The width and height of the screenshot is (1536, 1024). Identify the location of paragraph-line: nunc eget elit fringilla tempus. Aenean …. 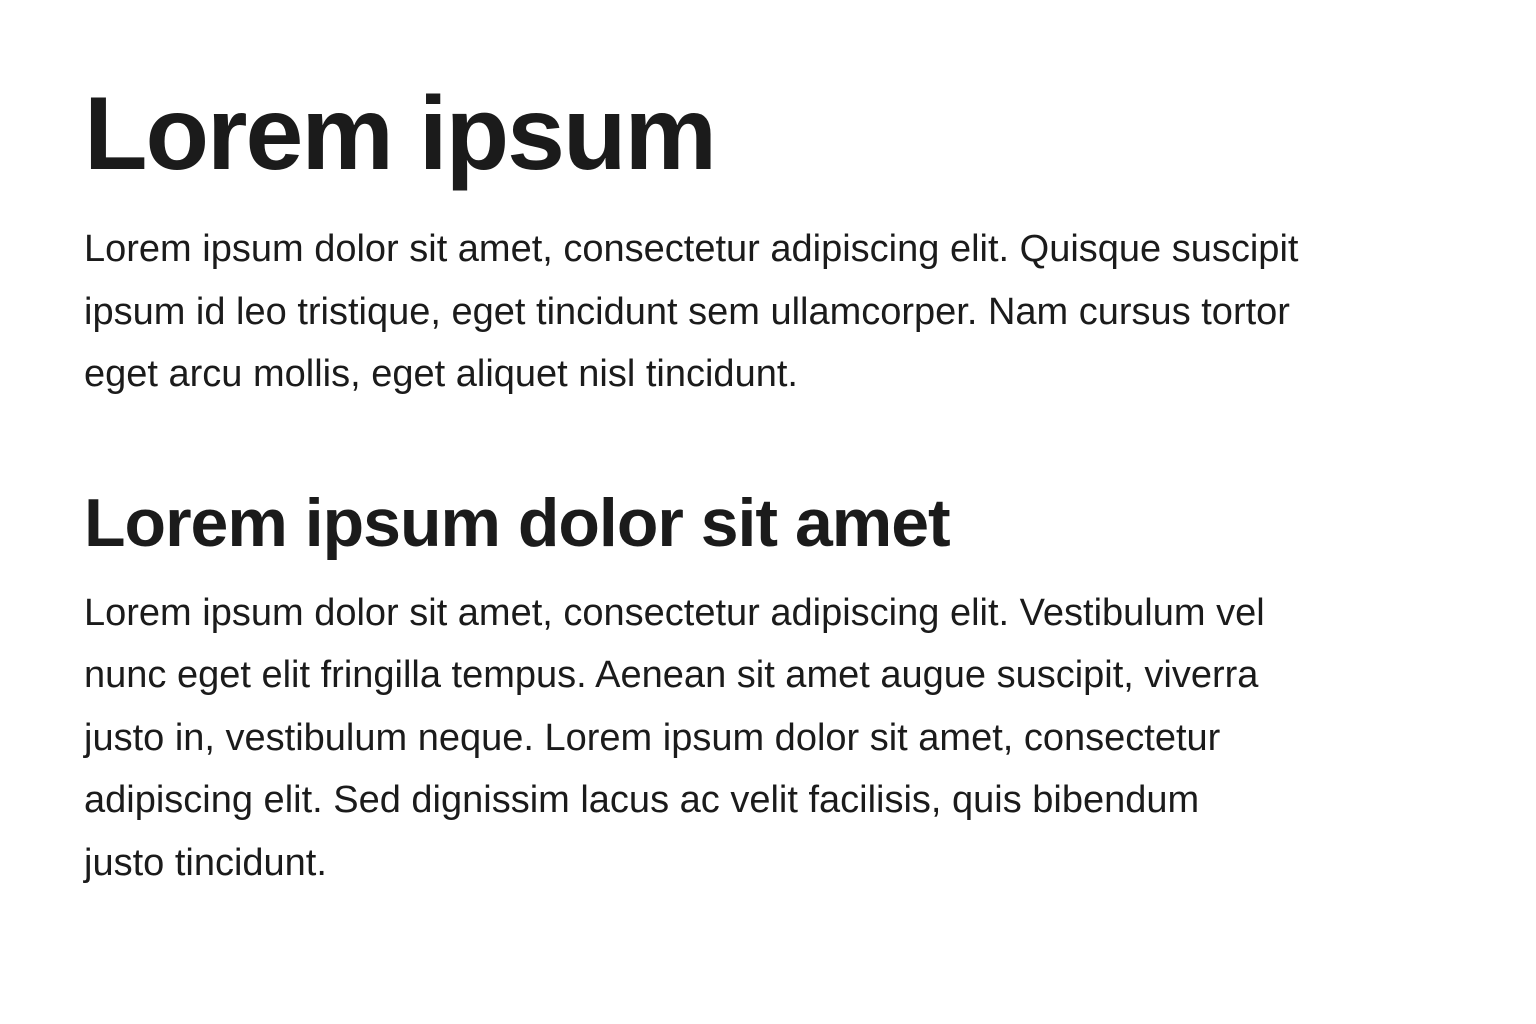
(671, 675).